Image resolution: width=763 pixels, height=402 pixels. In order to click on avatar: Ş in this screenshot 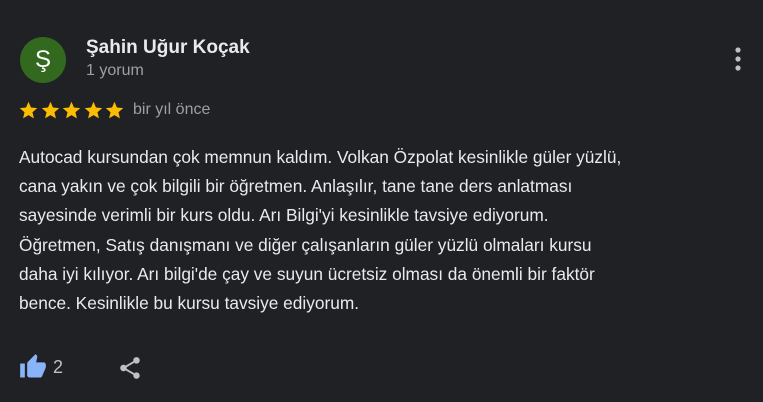, I will do `click(43, 60)`.